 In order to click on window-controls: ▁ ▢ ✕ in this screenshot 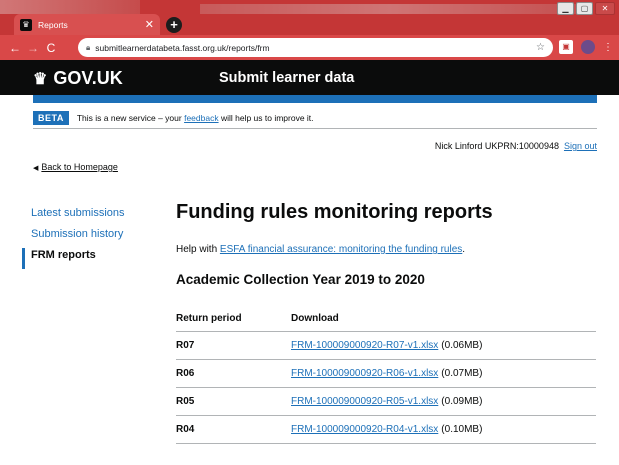, I will do `click(586, 8)`.